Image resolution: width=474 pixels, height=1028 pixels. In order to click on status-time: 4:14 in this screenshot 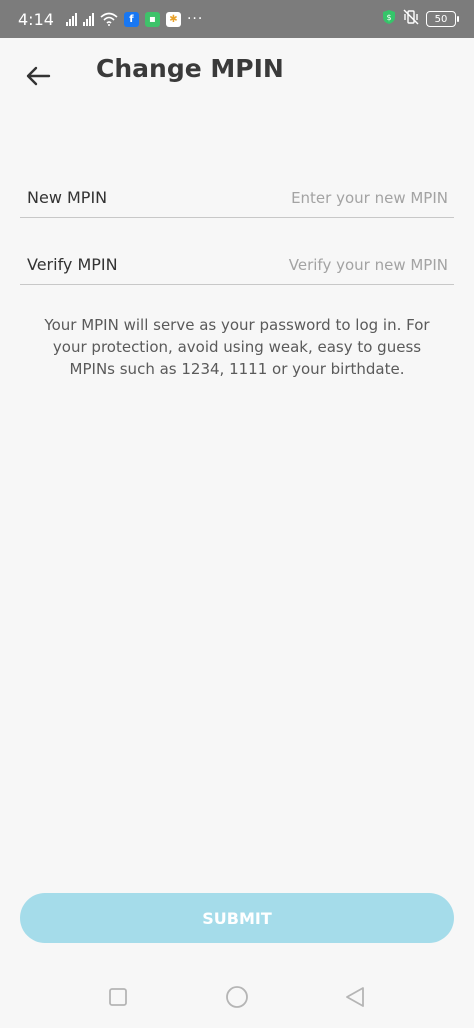, I will do `click(36, 19)`.